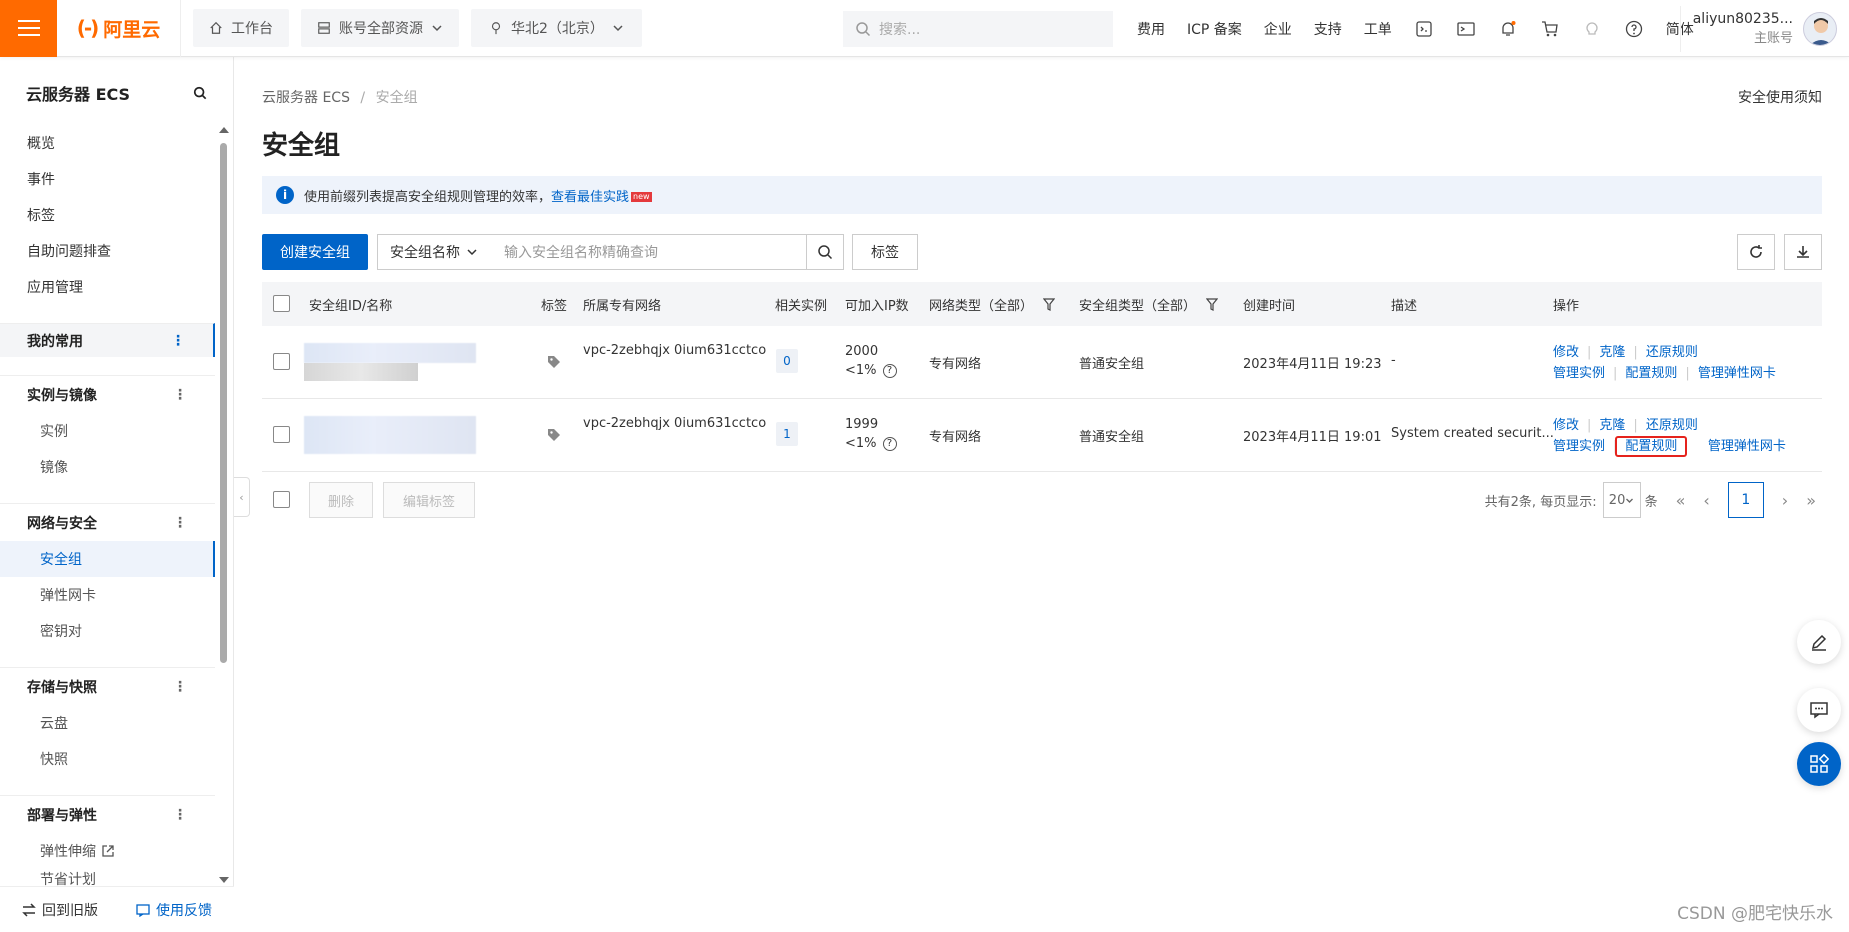  What do you see at coordinates (1785, 500) in the screenshot?
I see `next-page-icon: ›` at bounding box center [1785, 500].